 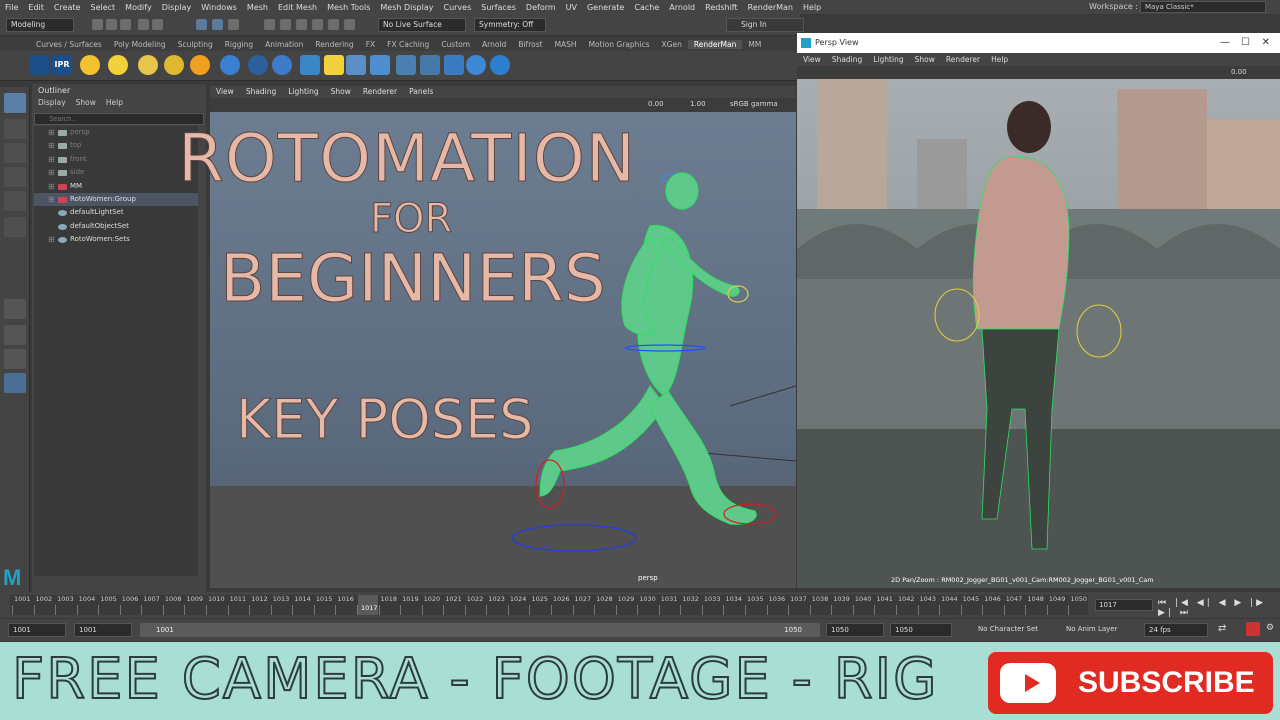 I want to click on ipr-icon: IPR, so click(x=62, y=65).